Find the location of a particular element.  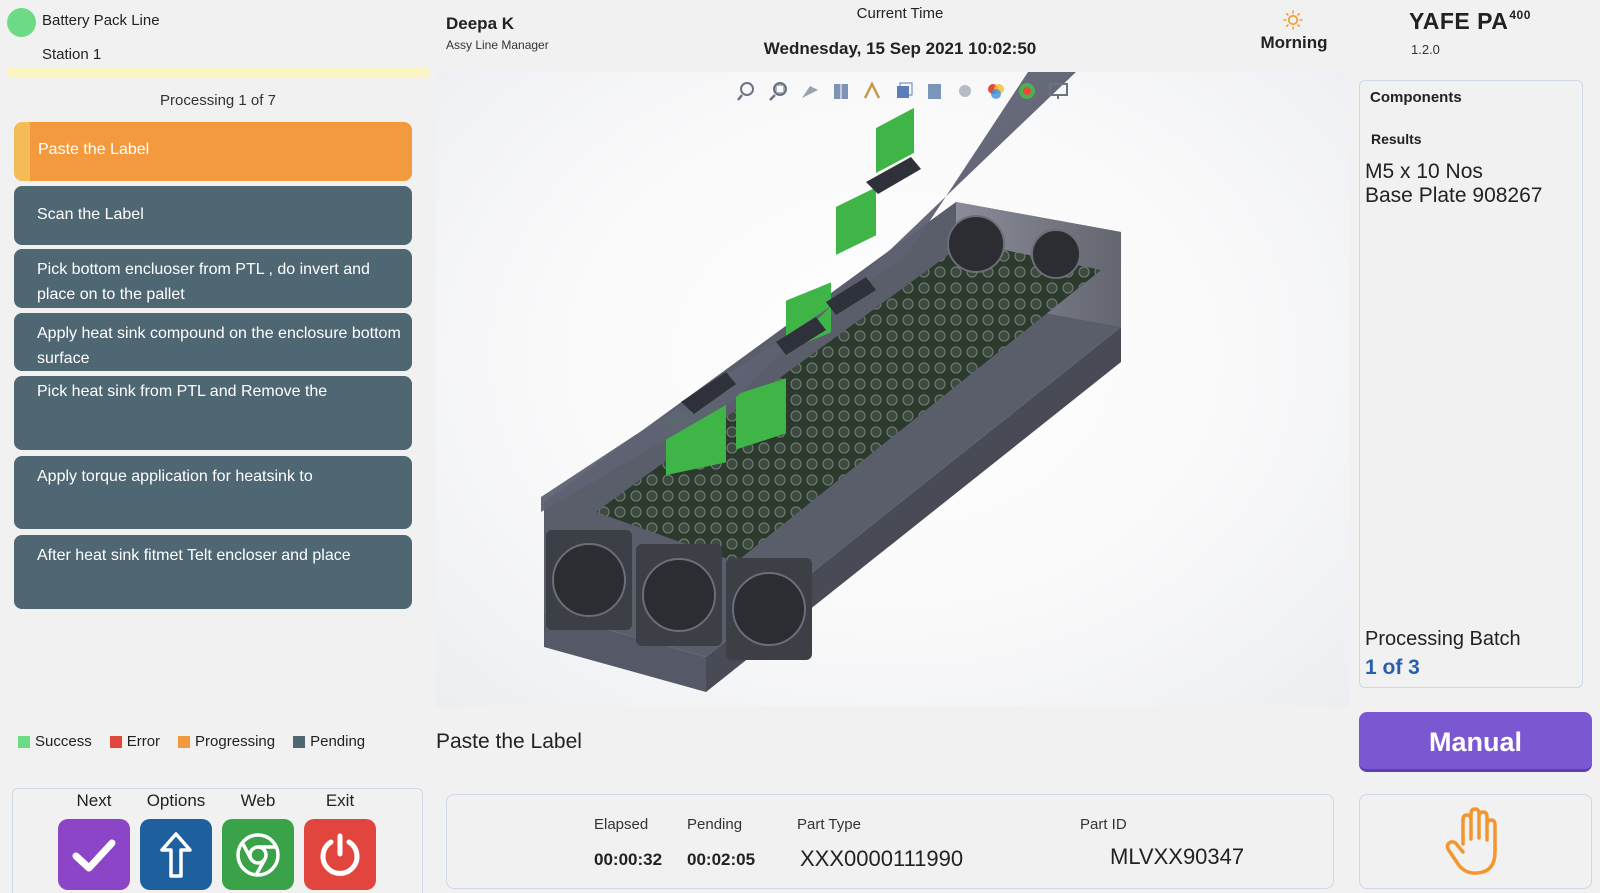

status-legend: Success Error Progressing Pending is located at coordinates (191, 741).